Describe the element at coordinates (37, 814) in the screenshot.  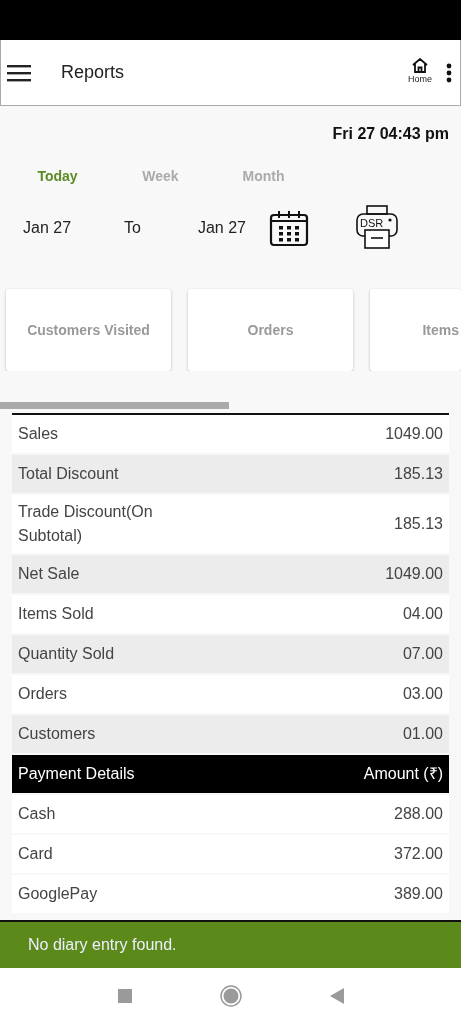
I see `row-label: Cash` at that location.